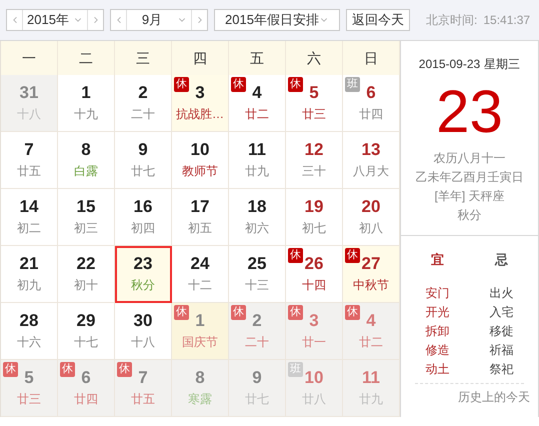 The image size is (539, 426). I want to click on day-number: 31, so click(29, 93).